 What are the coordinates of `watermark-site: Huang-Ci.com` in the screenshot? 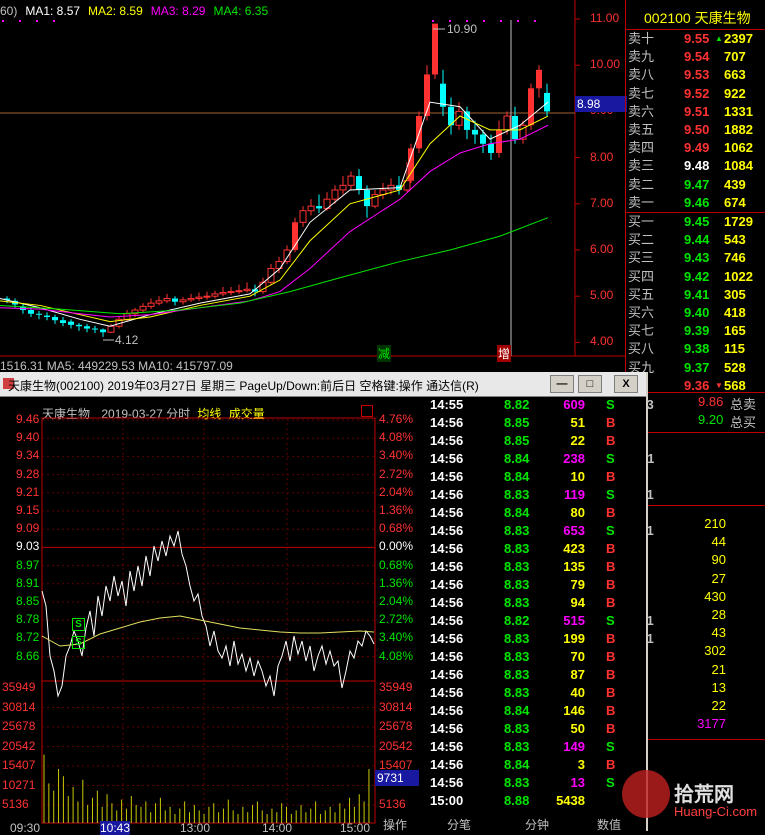 It's located at (715, 811).